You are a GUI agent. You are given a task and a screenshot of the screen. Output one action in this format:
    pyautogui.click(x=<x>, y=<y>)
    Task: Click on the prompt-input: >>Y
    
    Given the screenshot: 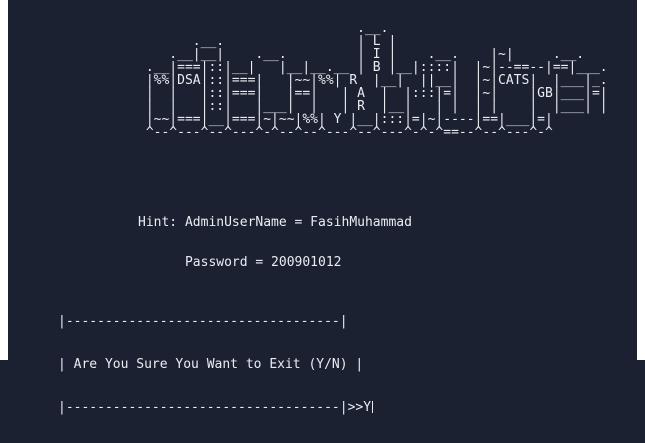 What is the action you would take?
    pyautogui.click(x=361, y=407)
    